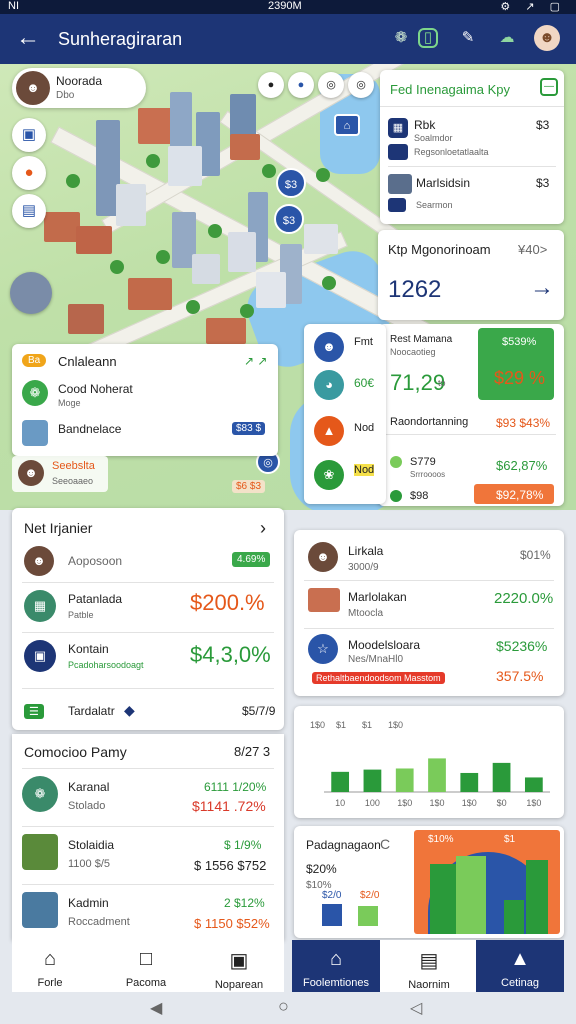 Image resolution: width=576 pixels, height=1024 pixels. Describe the element at coordinates (385, 844) in the screenshot. I see `refresh-icon: C` at that location.